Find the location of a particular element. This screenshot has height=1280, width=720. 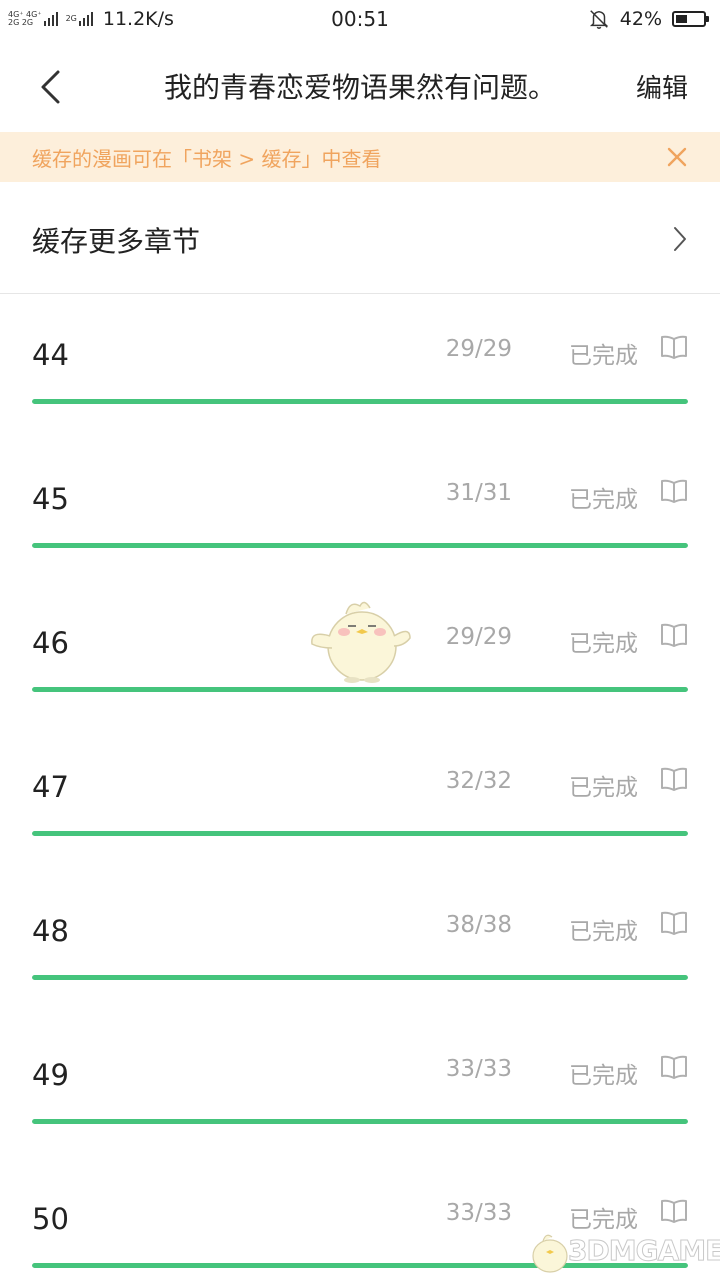

watermark-text: 3DMGAME is located at coordinates (643, 1251).